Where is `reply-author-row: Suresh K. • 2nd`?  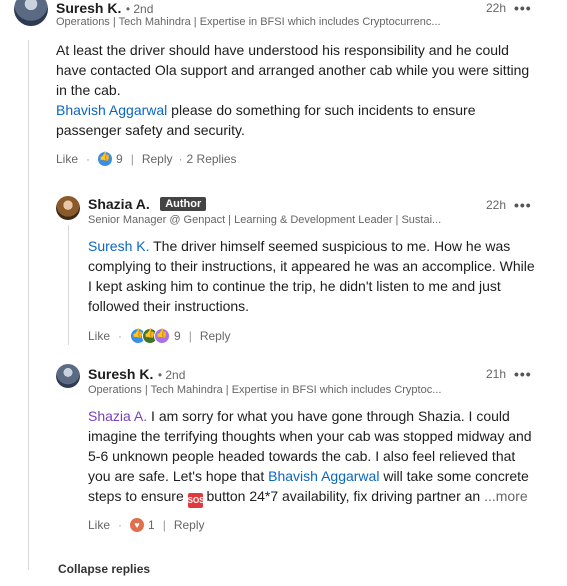 reply-author-row: Suresh K. • 2nd is located at coordinates (136, 375).